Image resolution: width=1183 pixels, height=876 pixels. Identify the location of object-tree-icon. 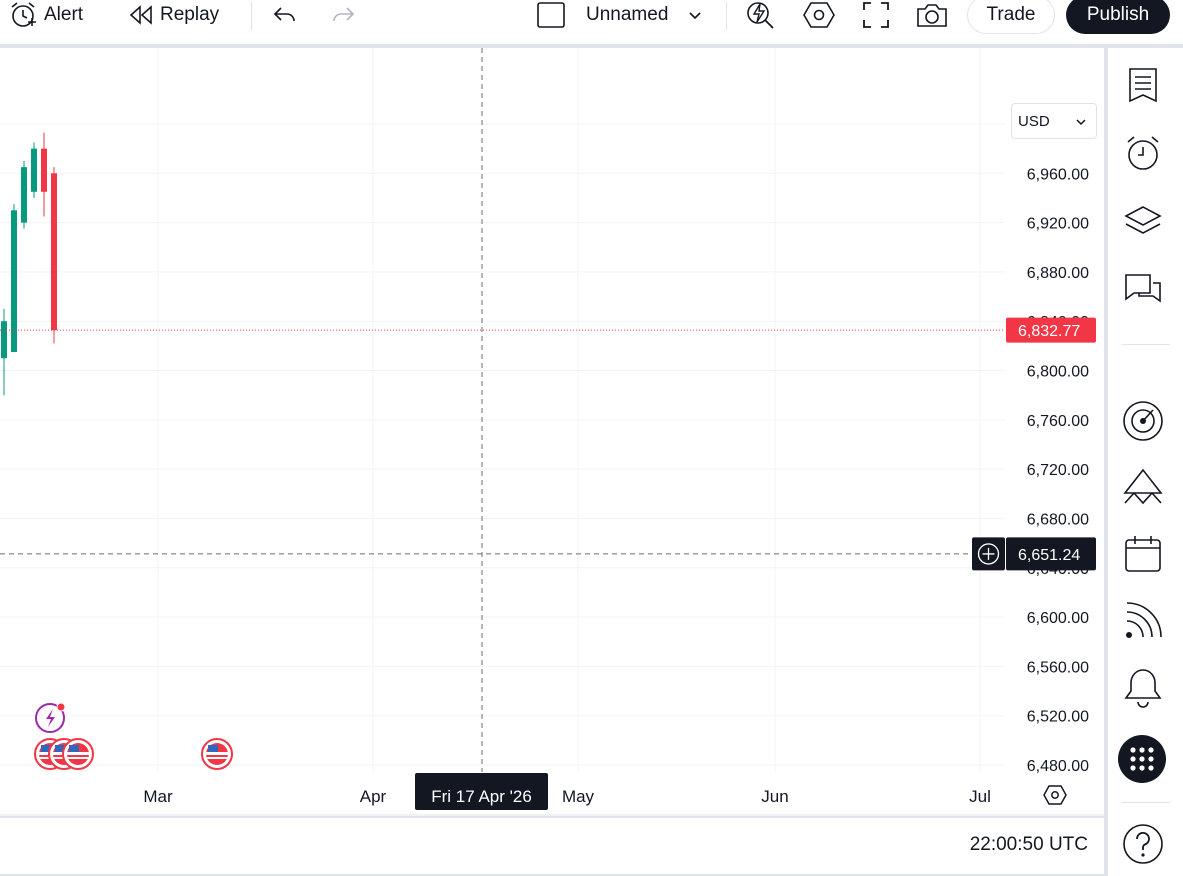
(1143, 221).